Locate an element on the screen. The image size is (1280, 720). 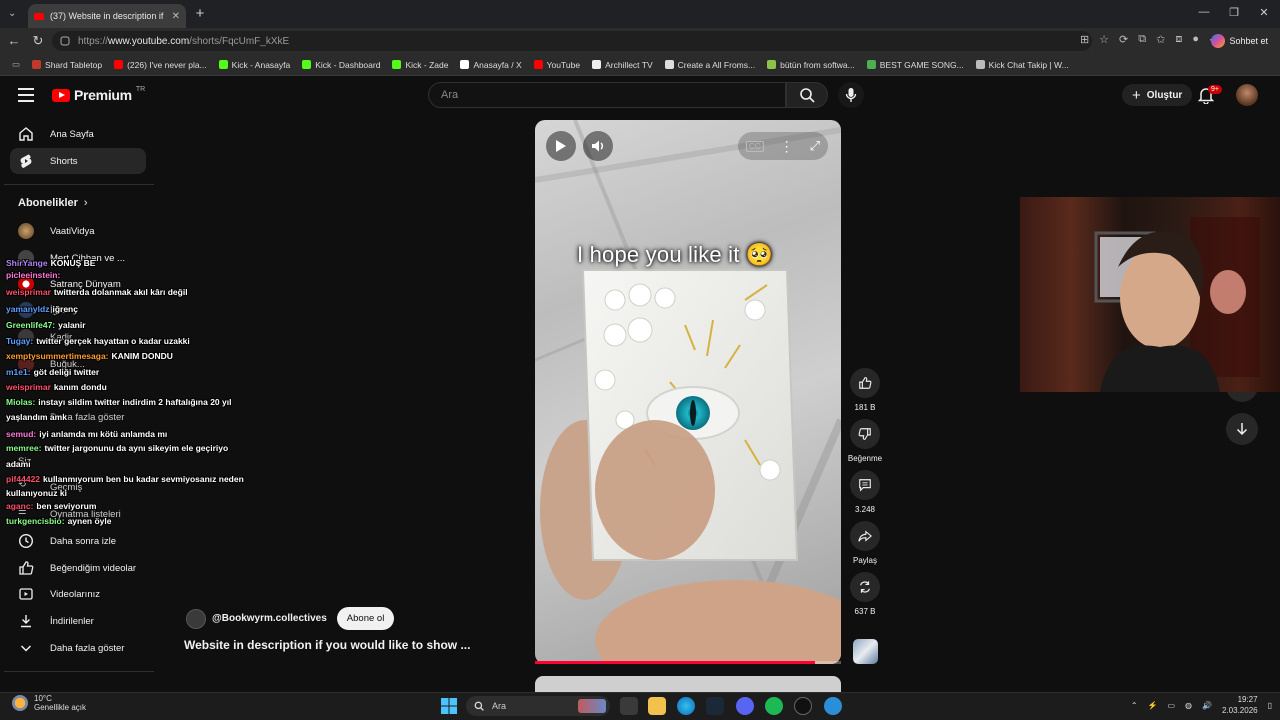
new-tab-button: + is located at coordinates (200, 14).